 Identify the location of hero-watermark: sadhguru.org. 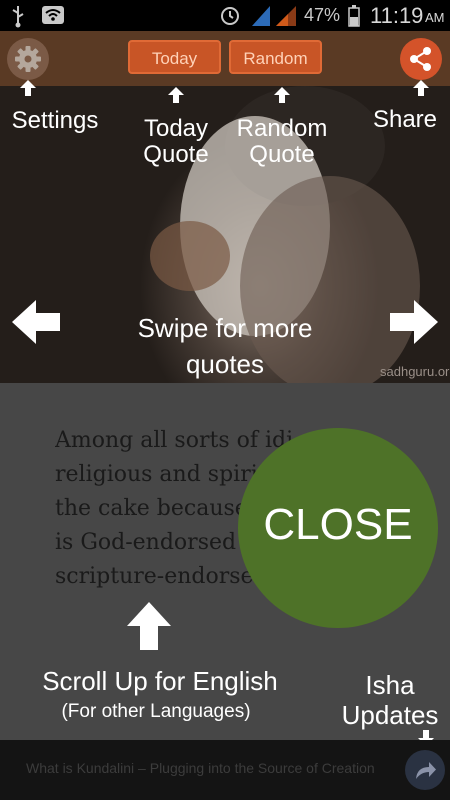
(415, 371).